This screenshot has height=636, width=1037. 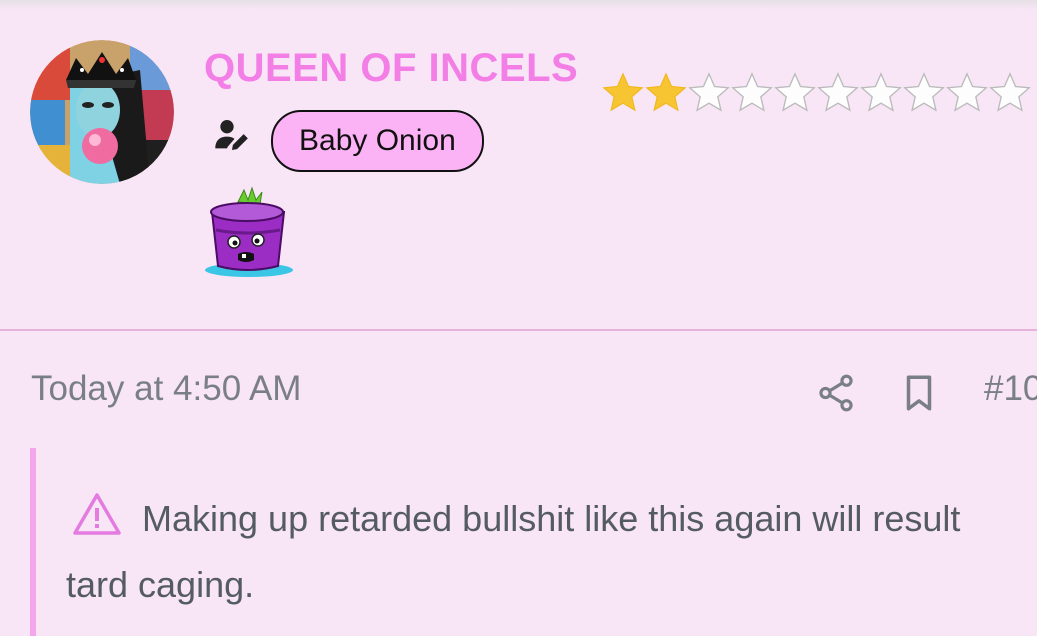 I want to click on user-badge: Baby Onion, so click(x=377, y=141).